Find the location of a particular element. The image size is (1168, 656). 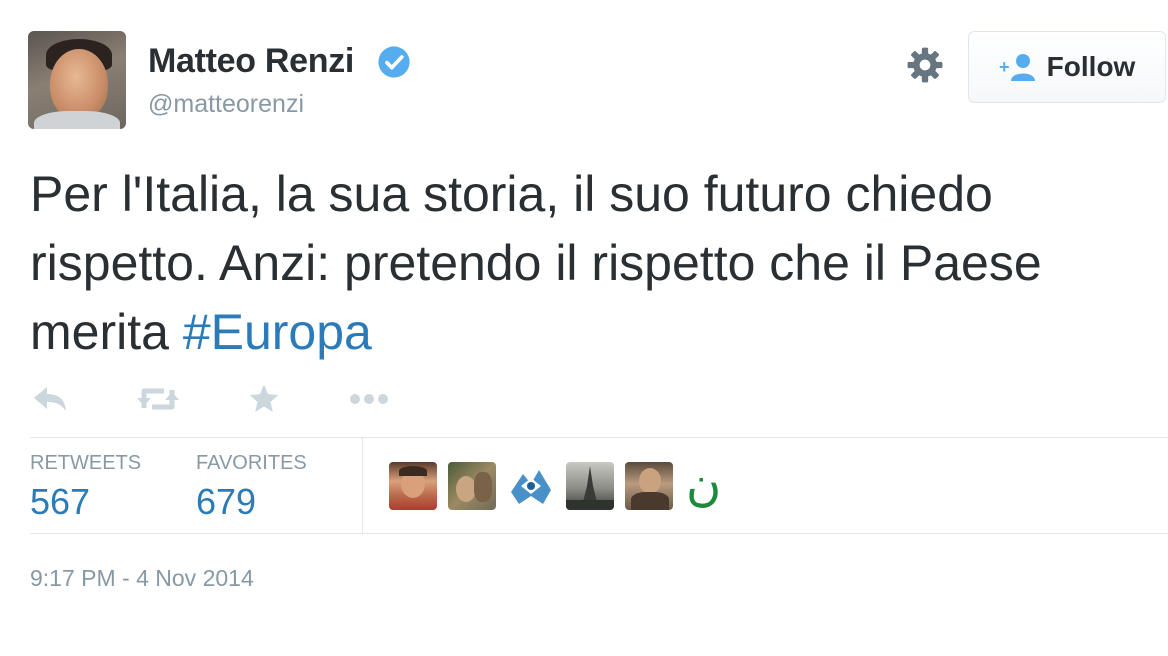

favorites-count: 679 is located at coordinates (226, 501).